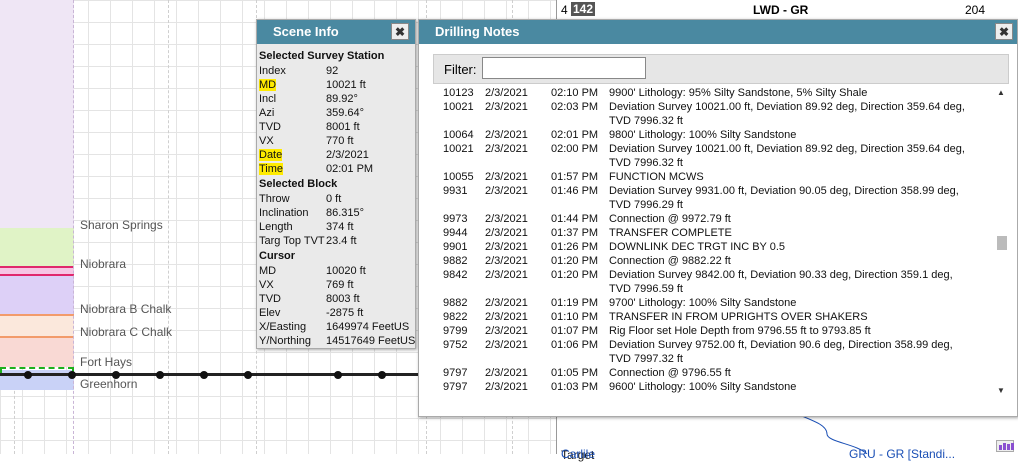  Describe the element at coordinates (343, 127) in the screenshot. I see `info-value: 8001 ft` at that location.